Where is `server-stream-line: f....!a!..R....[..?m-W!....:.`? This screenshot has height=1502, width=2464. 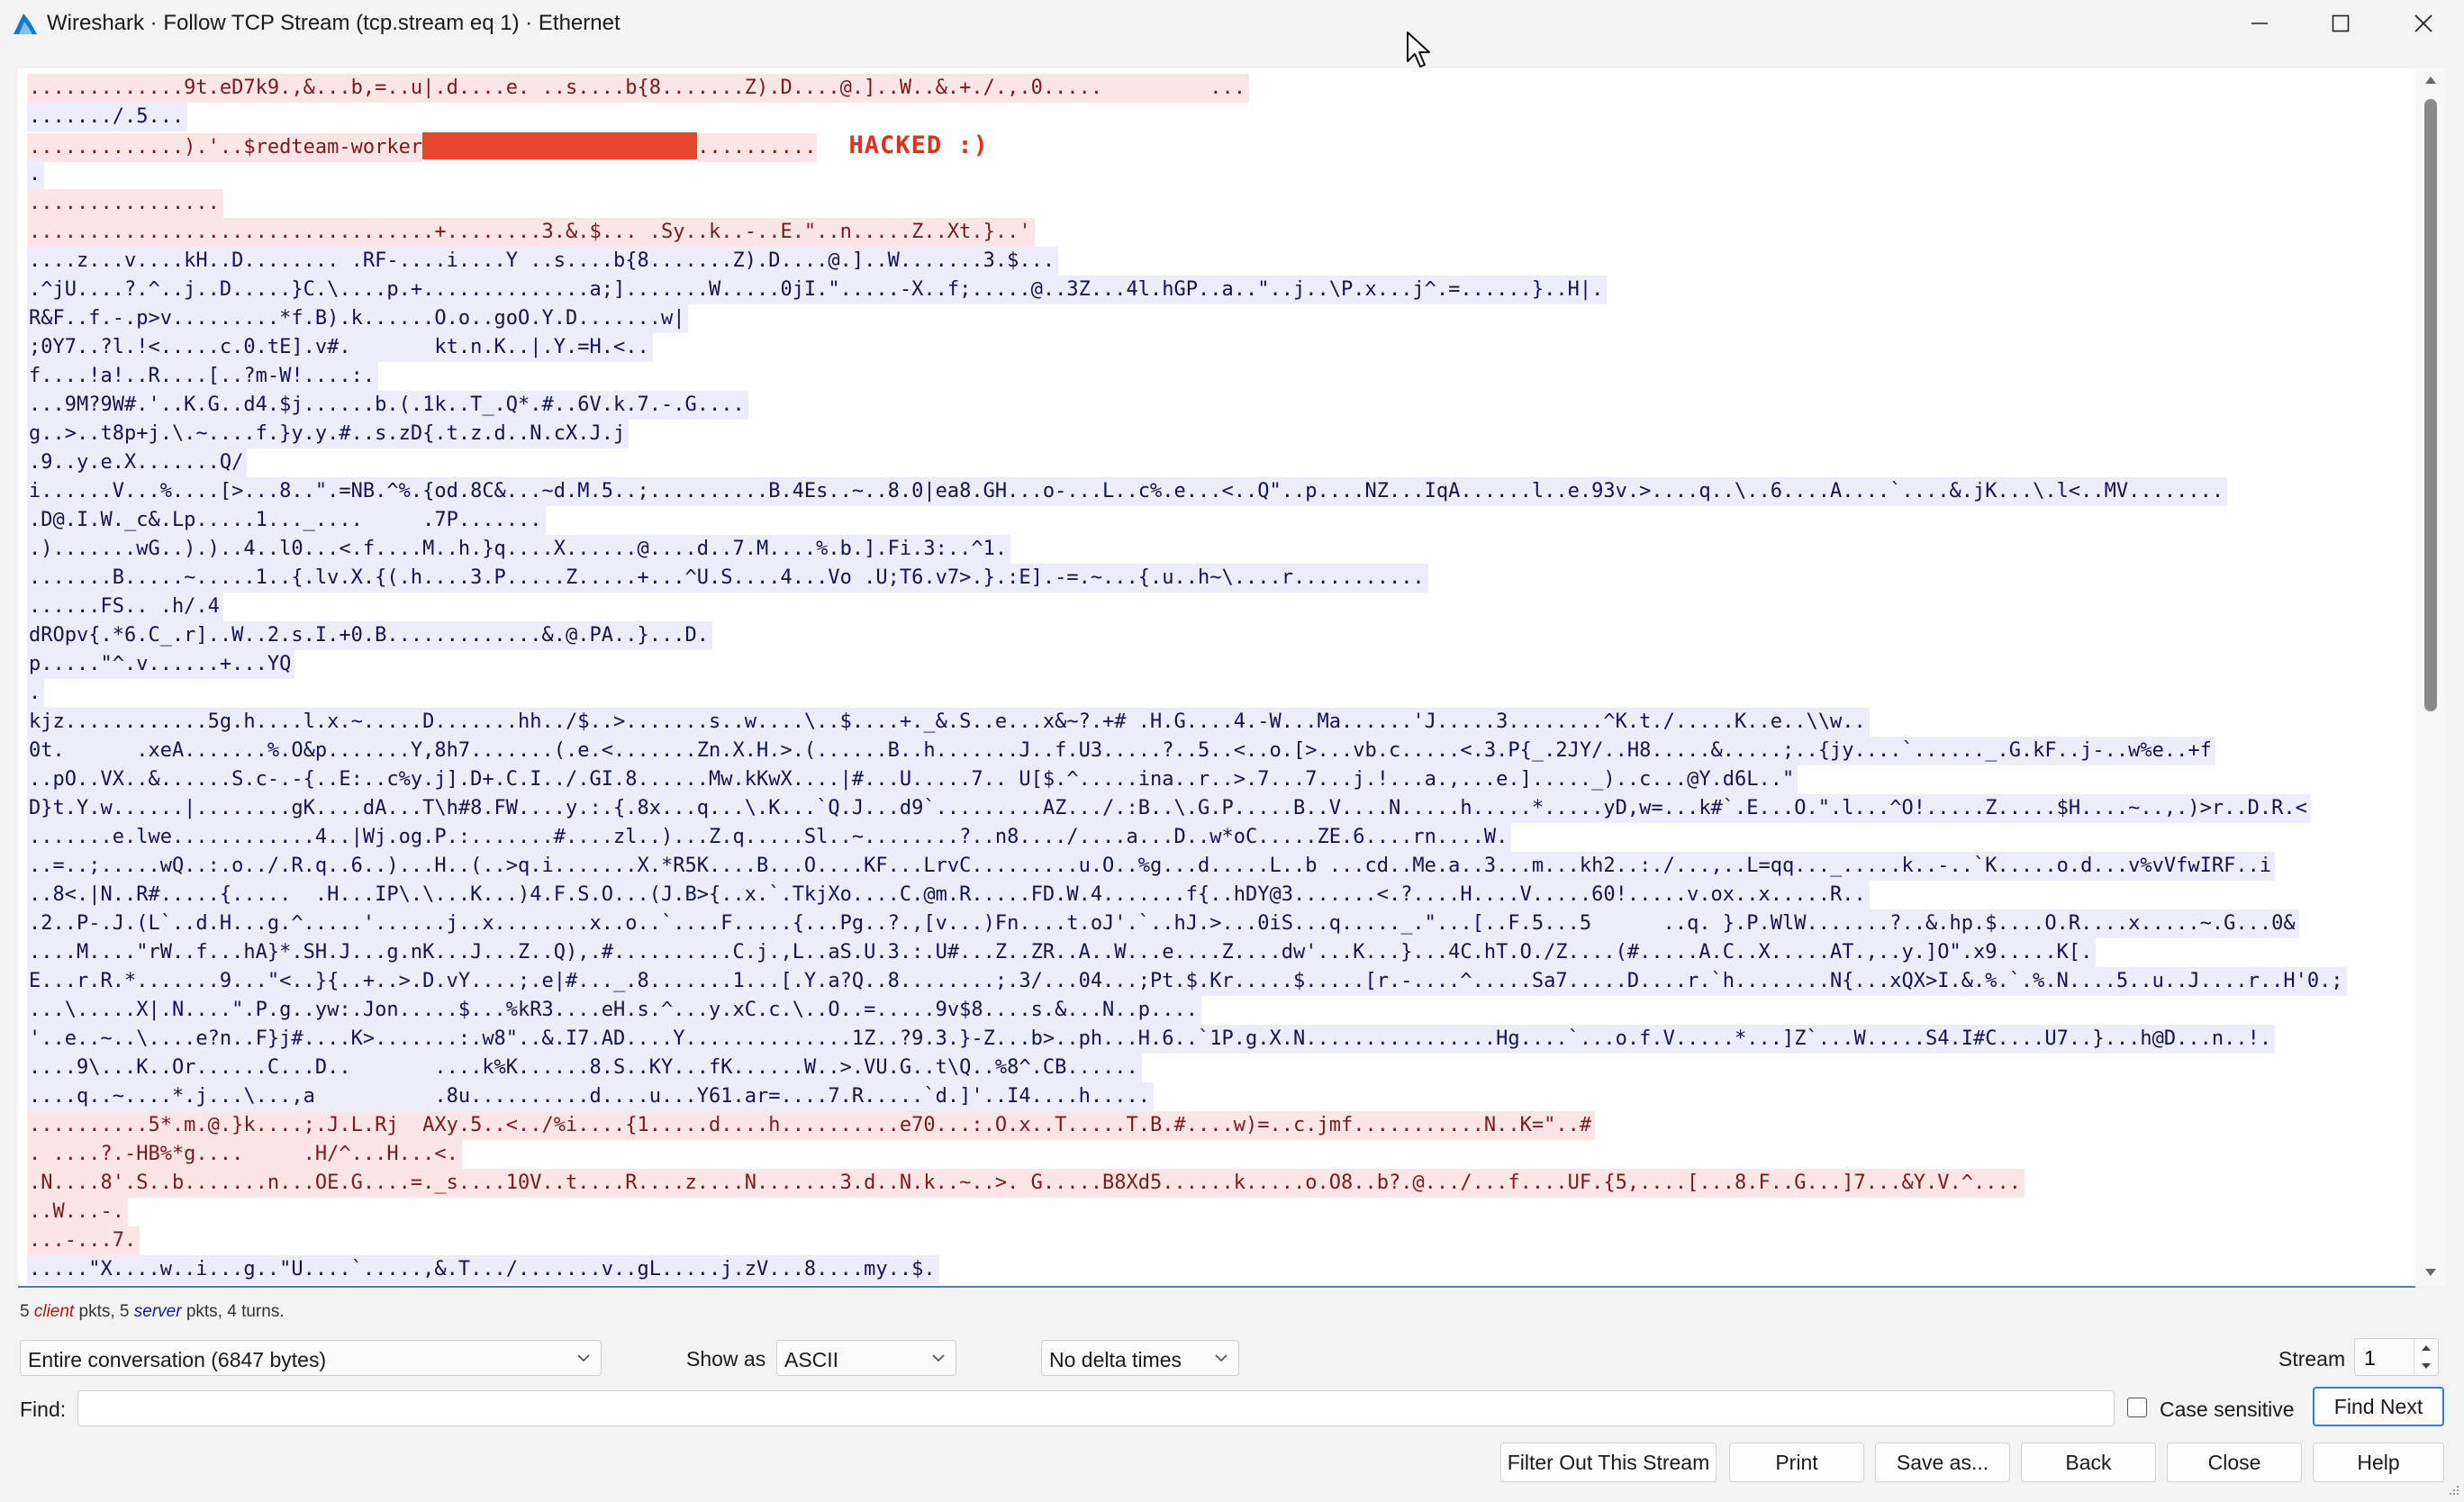
server-stream-line: f....!a!..R....[..?m-W!....:. is located at coordinates (1221, 376).